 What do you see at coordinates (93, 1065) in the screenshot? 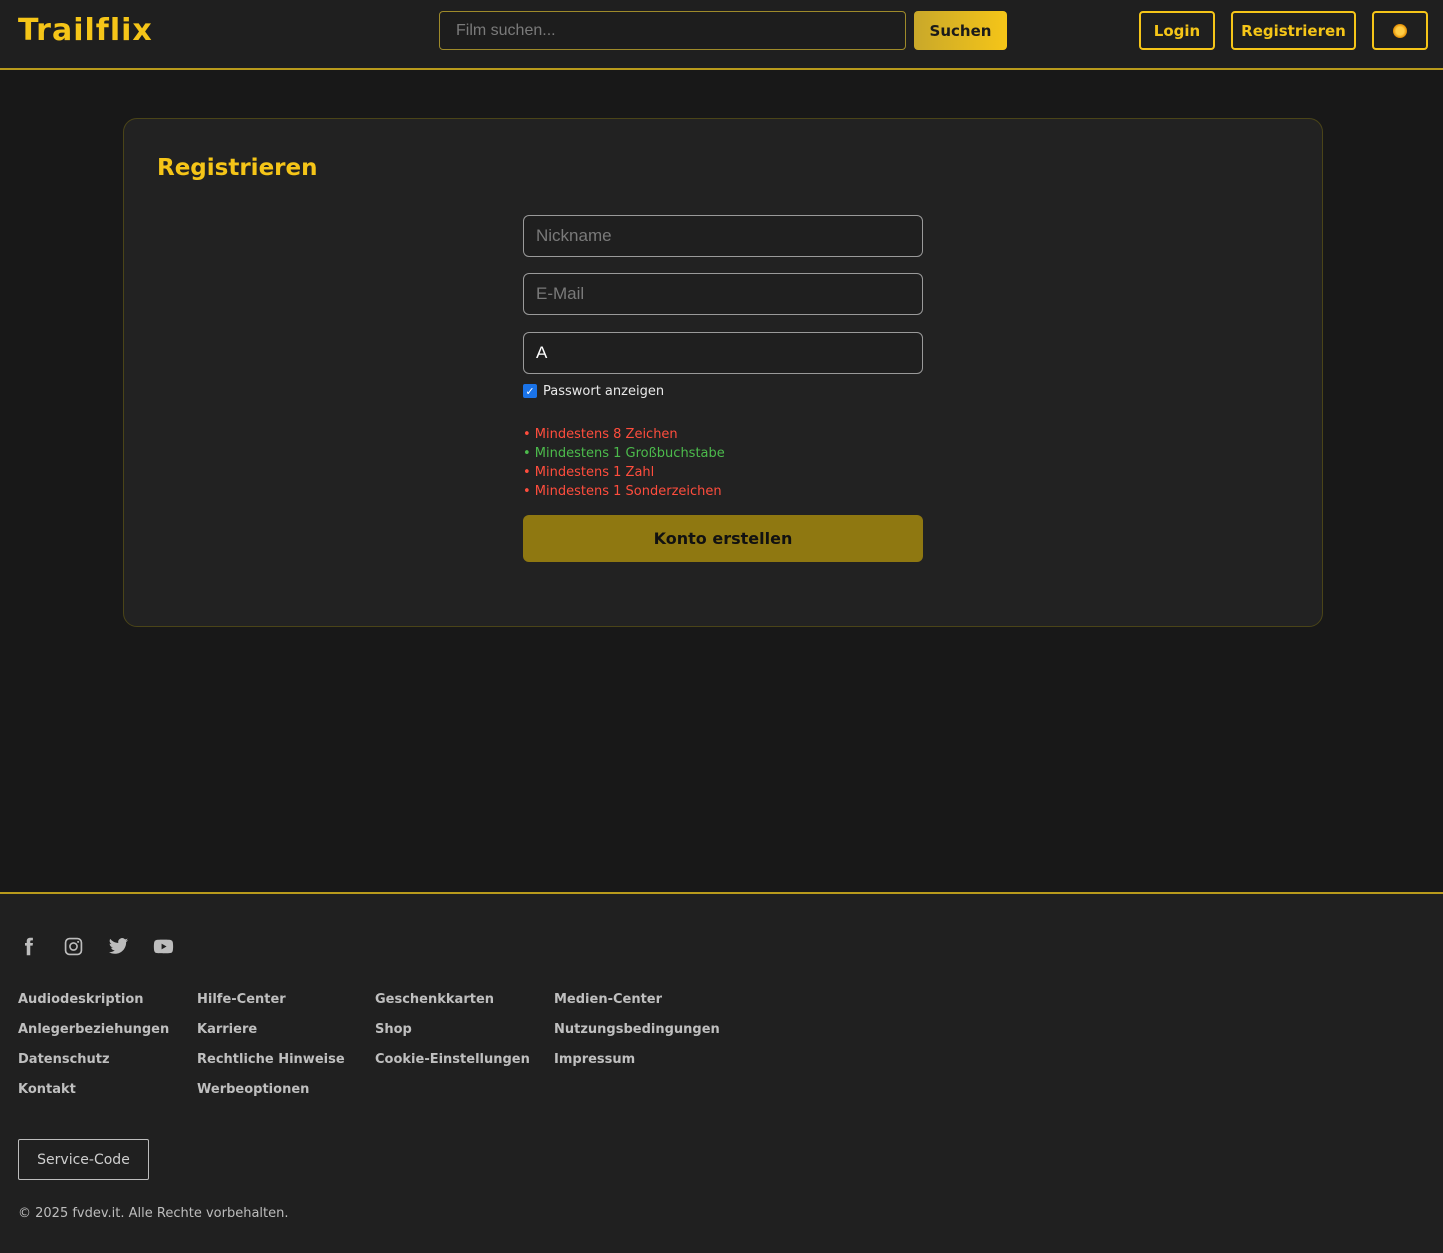
I see `footer-link: Datenschutz` at bounding box center [93, 1065].